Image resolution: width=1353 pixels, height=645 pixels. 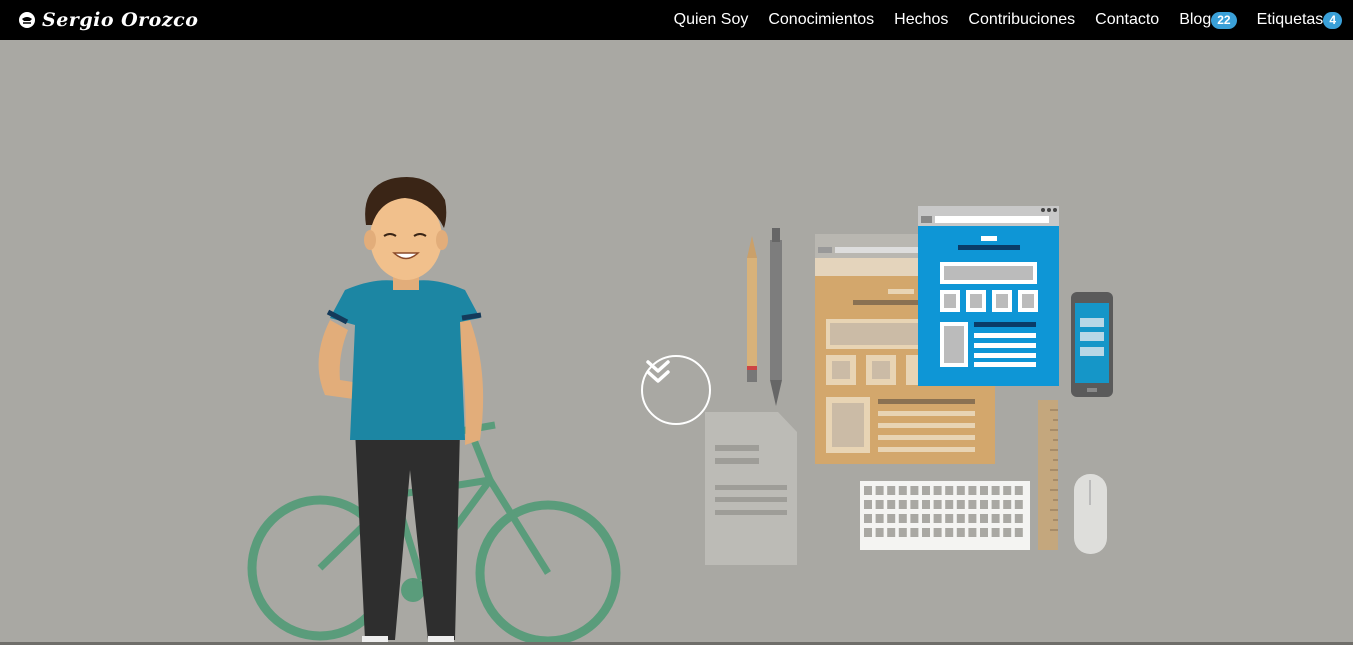 I want to click on etiquetas-count-badge: 4, so click(x=1332, y=20).